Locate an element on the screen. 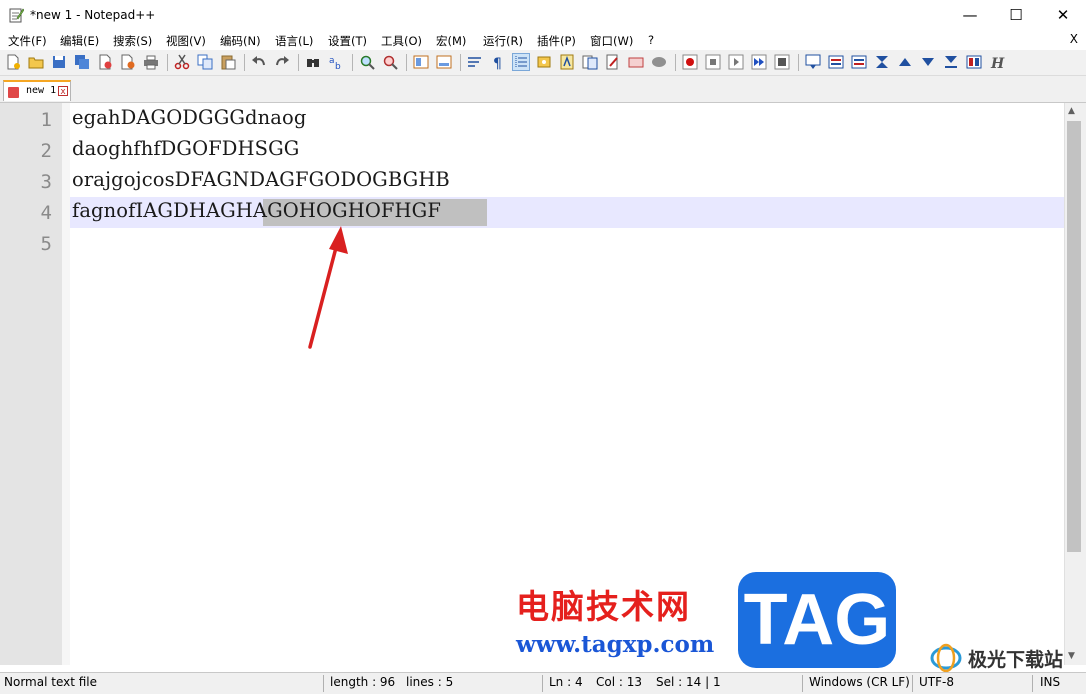  unsaved-file-icon is located at coordinates (13, 92).